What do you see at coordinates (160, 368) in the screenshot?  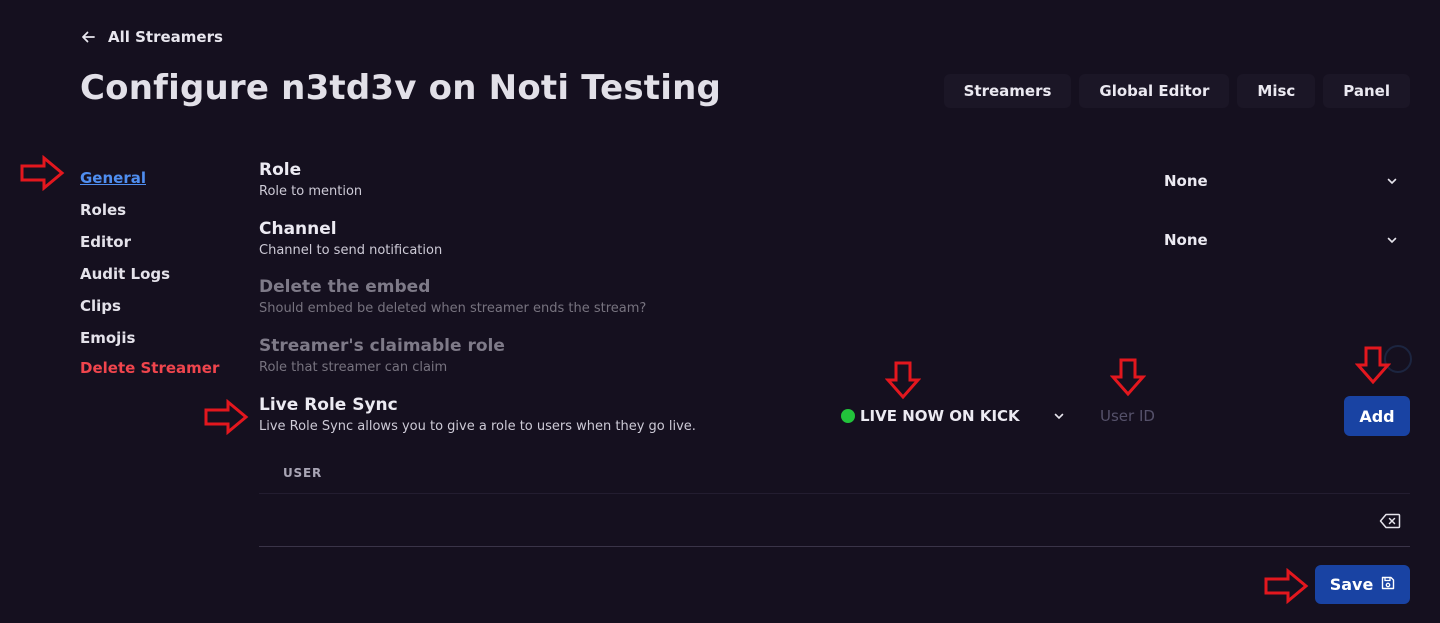 I see `sidebar-item-delete-streamer: Delete Streamer` at bounding box center [160, 368].